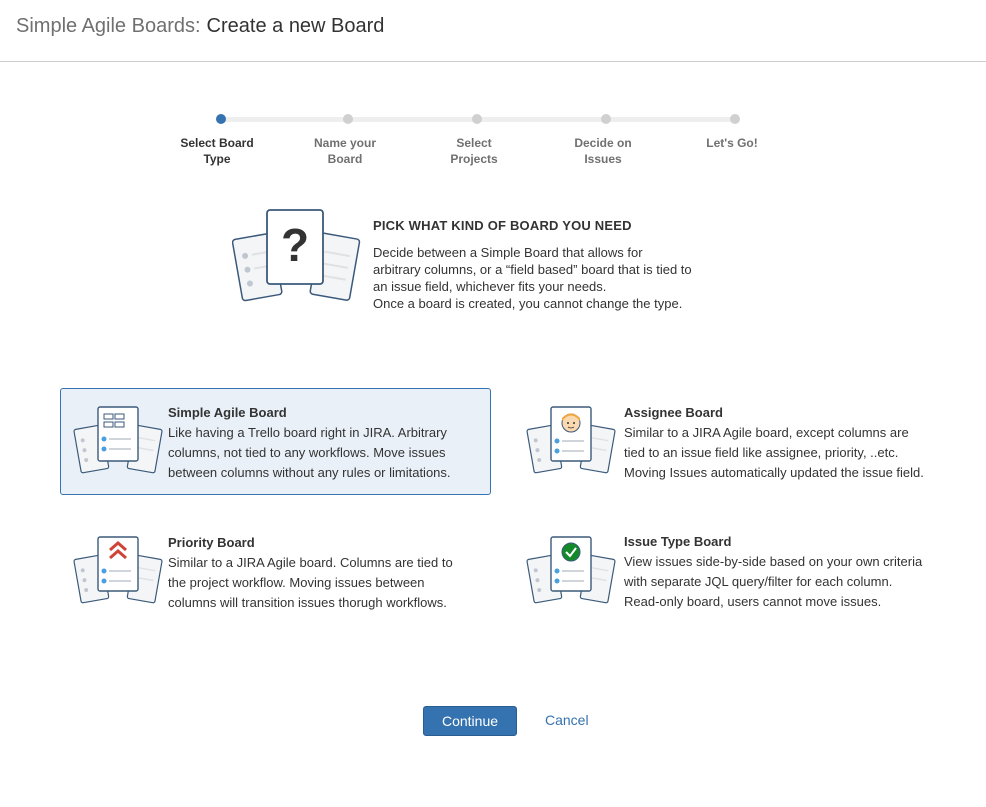  Describe the element at coordinates (673, 412) in the screenshot. I see `option-title: Assignee Board` at that location.